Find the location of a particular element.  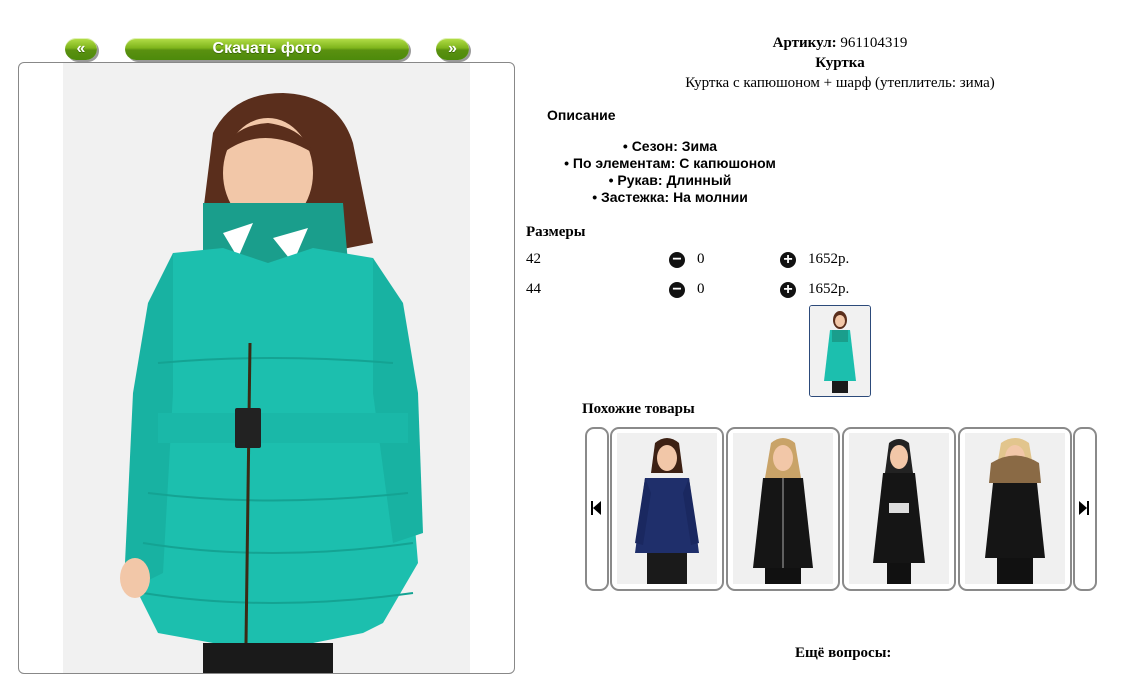

product-name: Куртка is located at coordinates (840, 63).